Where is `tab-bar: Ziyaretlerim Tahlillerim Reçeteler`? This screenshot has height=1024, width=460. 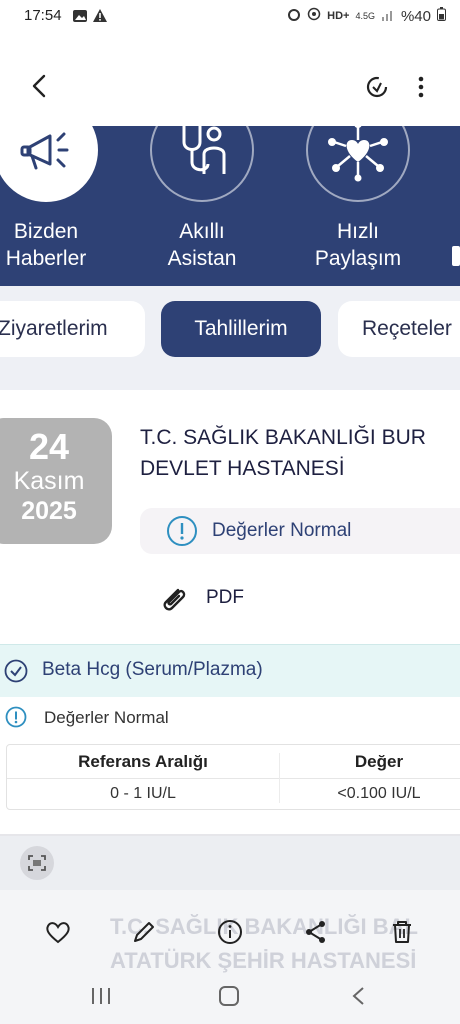 tab-bar: Ziyaretlerim Tahlillerim Reçeteler is located at coordinates (230, 338).